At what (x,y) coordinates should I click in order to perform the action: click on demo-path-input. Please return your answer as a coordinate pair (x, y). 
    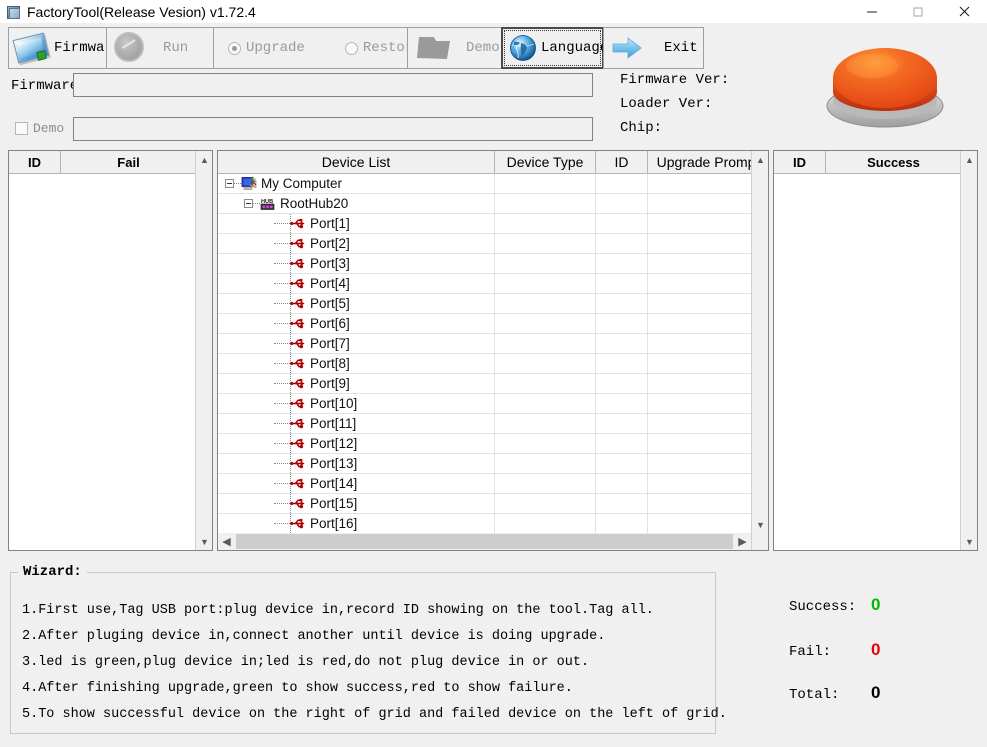
    Looking at the image, I should click on (333, 129).